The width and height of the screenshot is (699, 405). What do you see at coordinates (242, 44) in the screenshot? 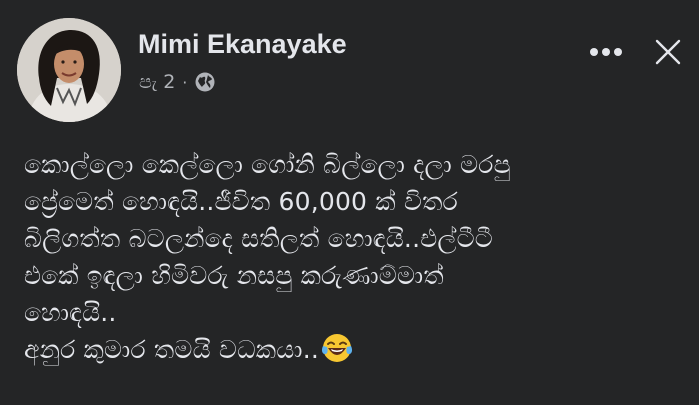
I see `author-name: Mimi Ekanayake` at bounding box center [242, 44].